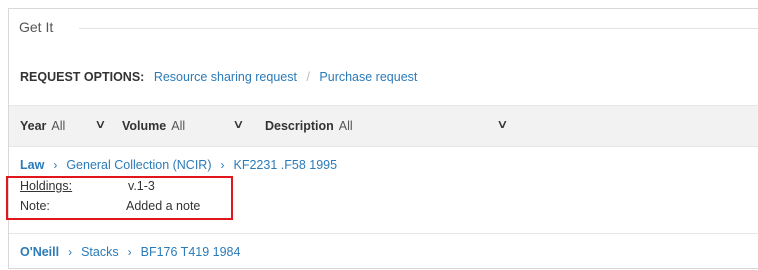  I want to click on volume-filter-value: All, so click(178, 126).